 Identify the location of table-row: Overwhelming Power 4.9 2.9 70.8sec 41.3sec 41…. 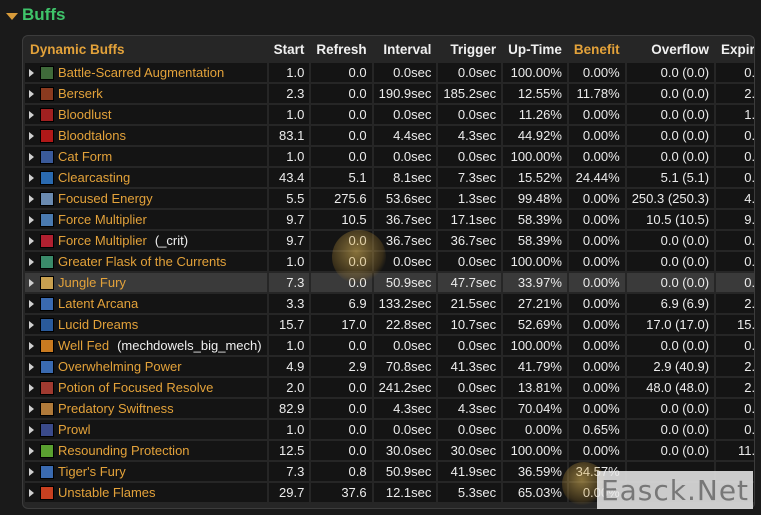
(389, 366).